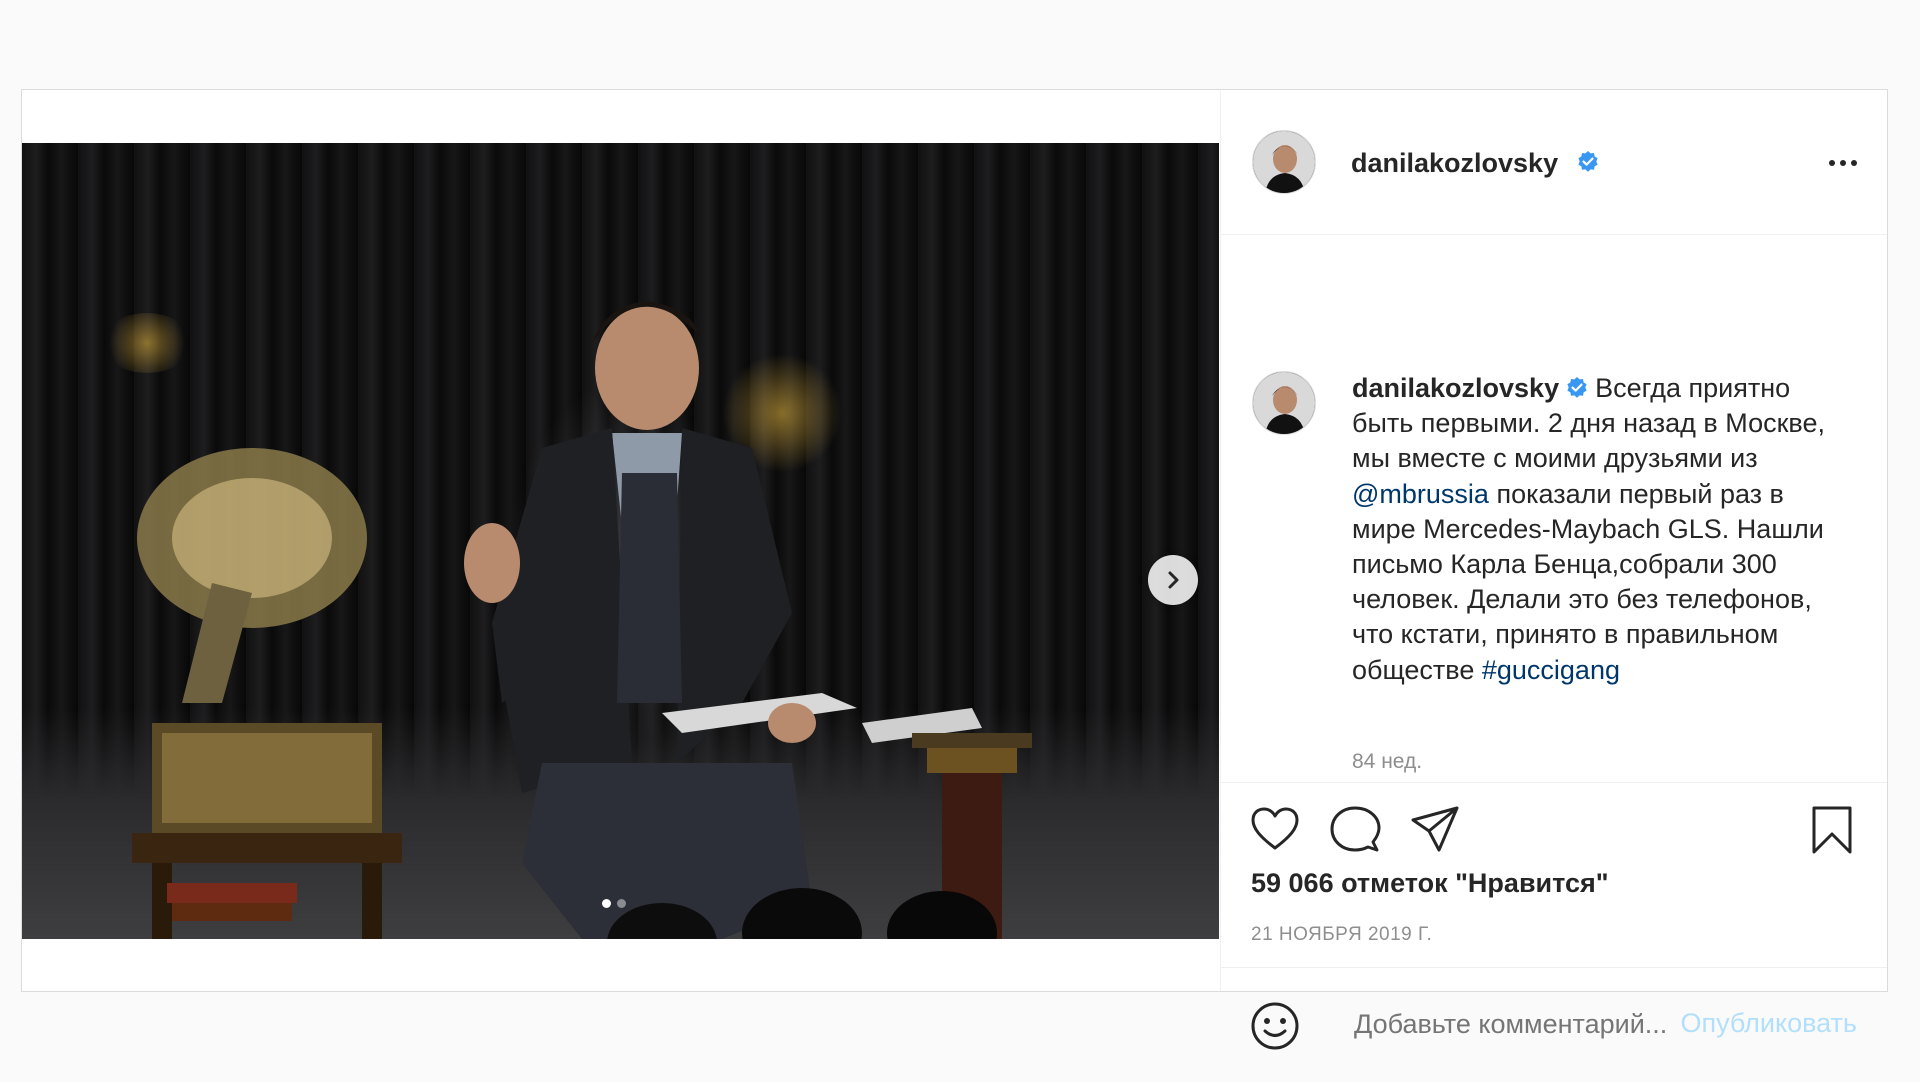 The height and width of the screenshot is (1082, 1920). What do you see at coordinates (614, 903) in the screenshot?
I see `carousel-indicator` at bounding box center [614, 903].